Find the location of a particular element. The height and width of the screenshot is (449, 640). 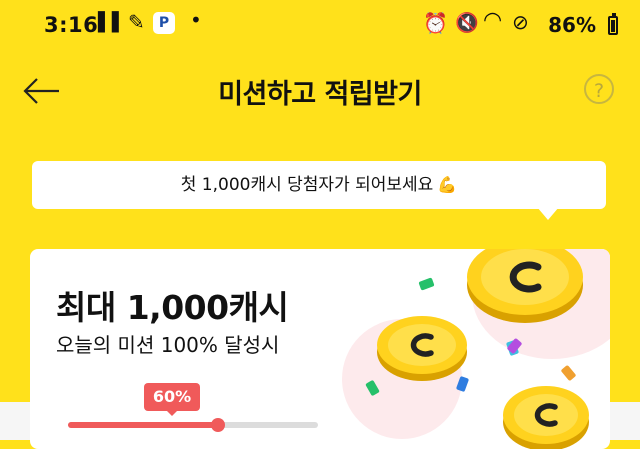

do-not-disturb-icon: ⊘ is located at coordinates (520, 22).